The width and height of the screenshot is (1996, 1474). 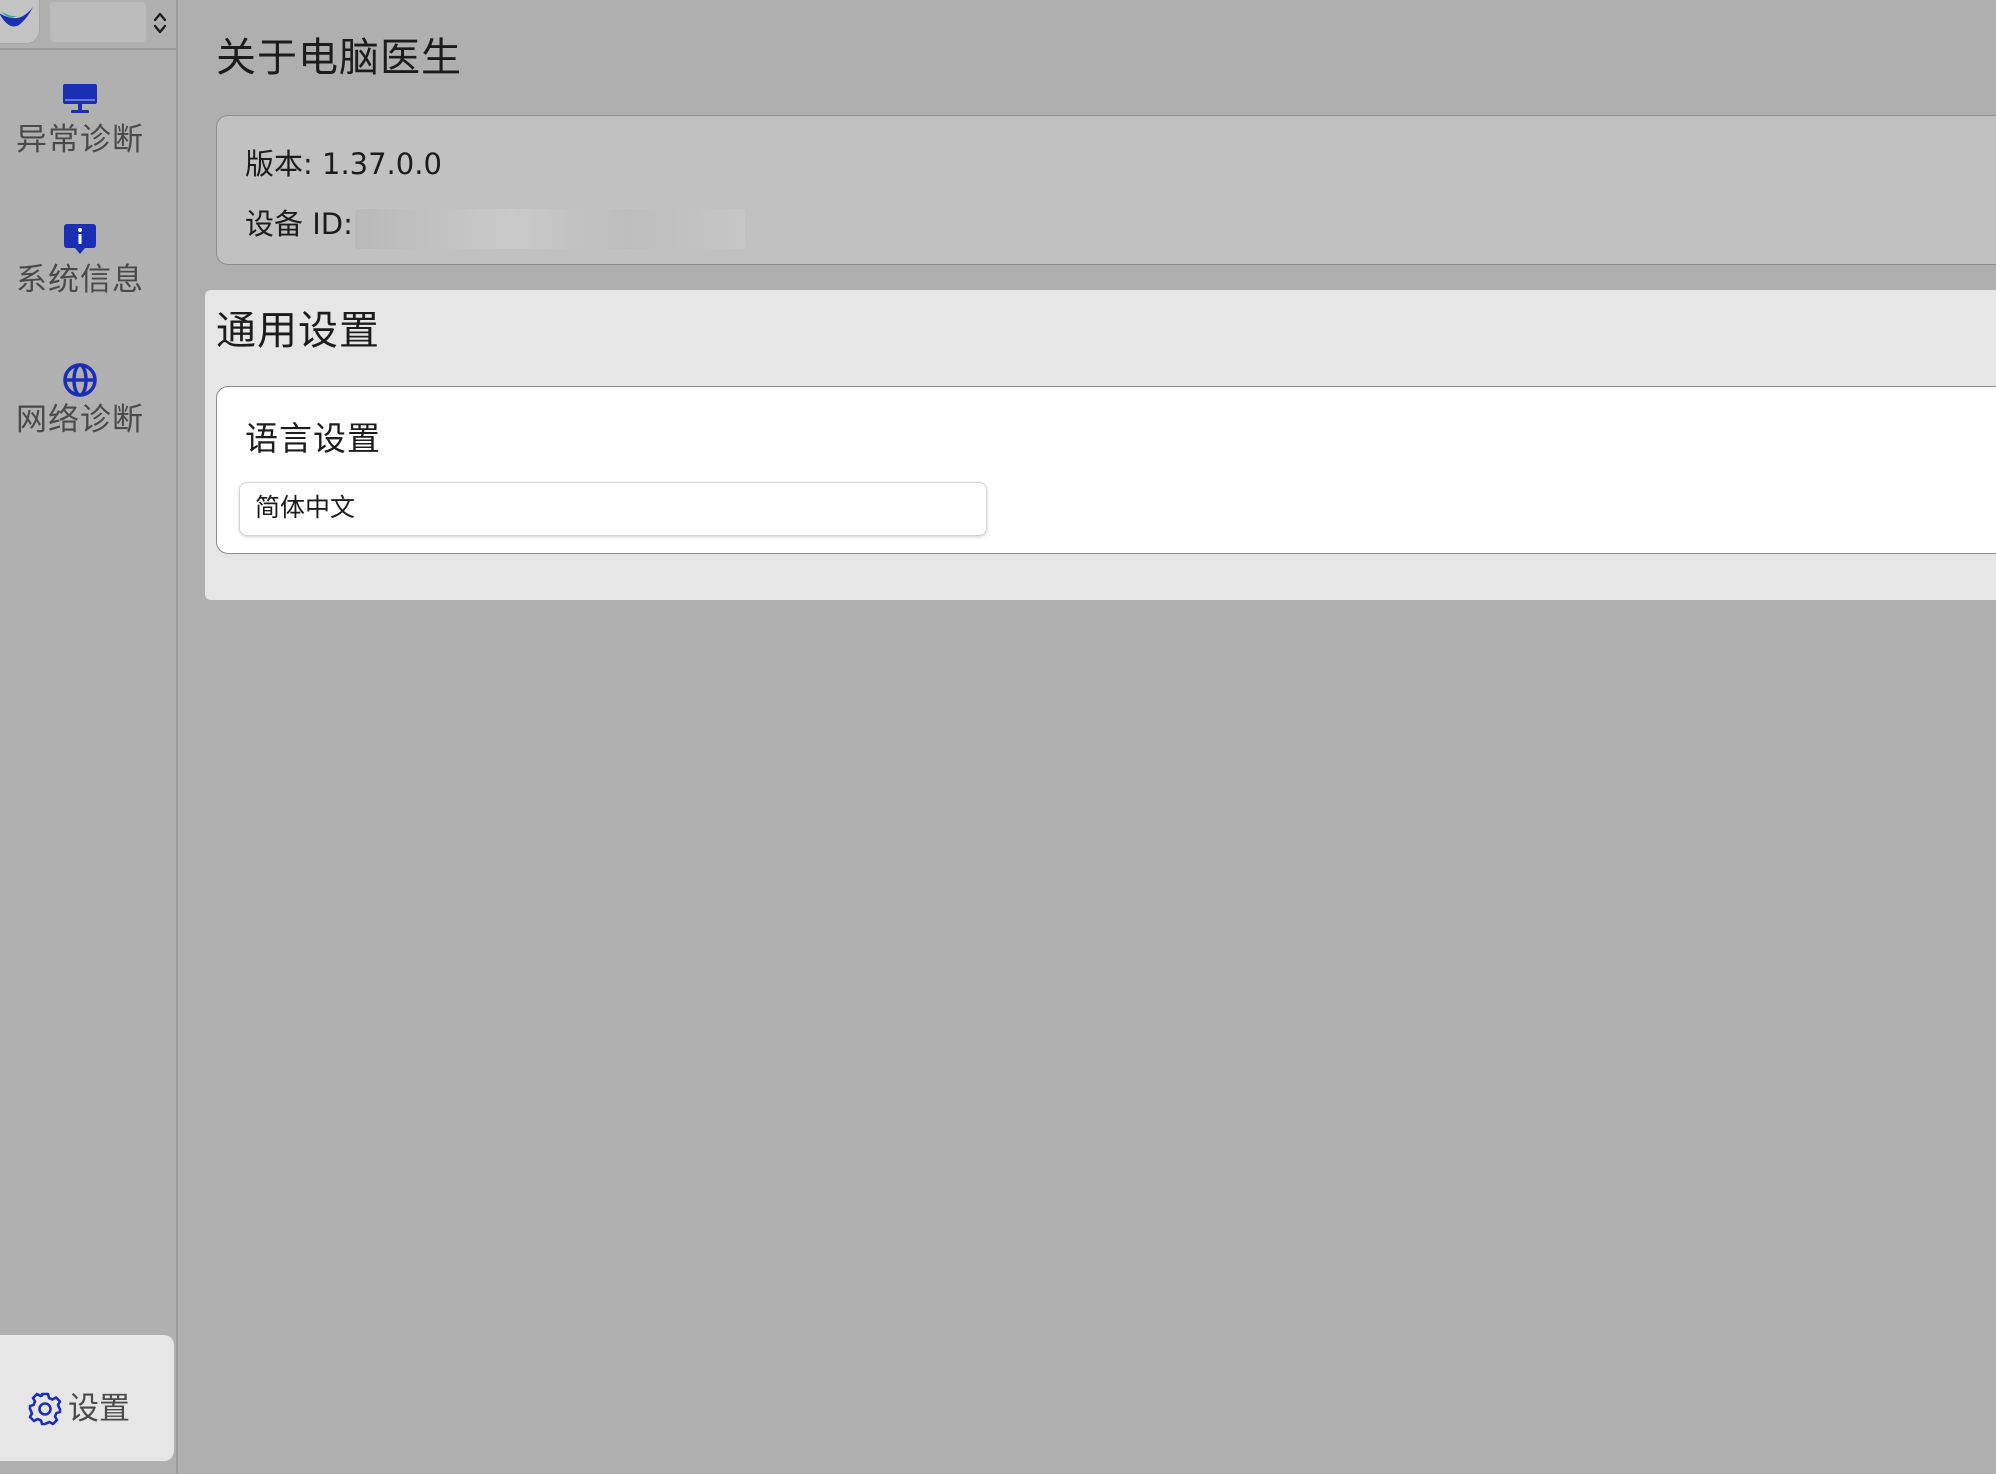 What do you see at coordinates (80, 280) in the screenshot?
I see `sidebar-item-label: 系统信息` at bounding box center [80, 280].